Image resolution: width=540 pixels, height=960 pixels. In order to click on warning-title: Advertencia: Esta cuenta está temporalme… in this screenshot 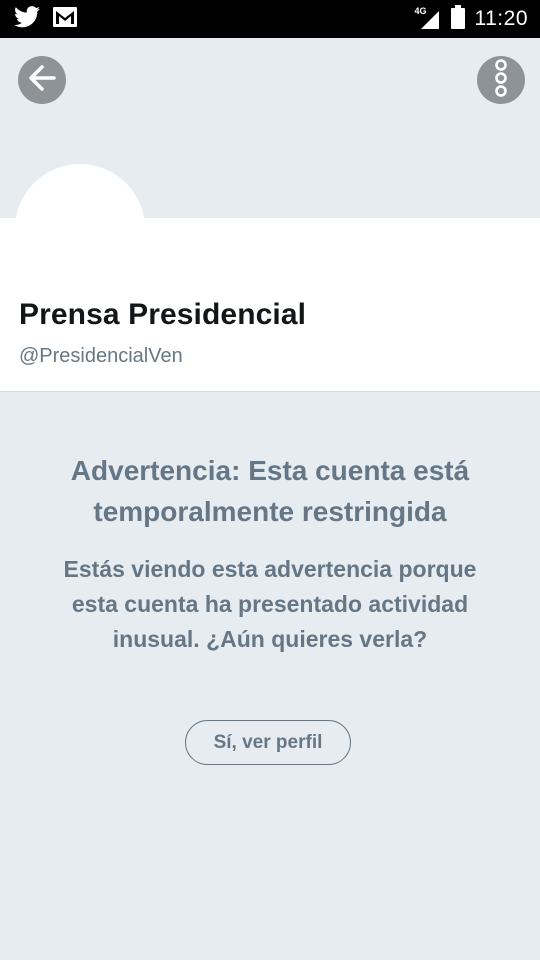, I will do `click(270, 491)`.